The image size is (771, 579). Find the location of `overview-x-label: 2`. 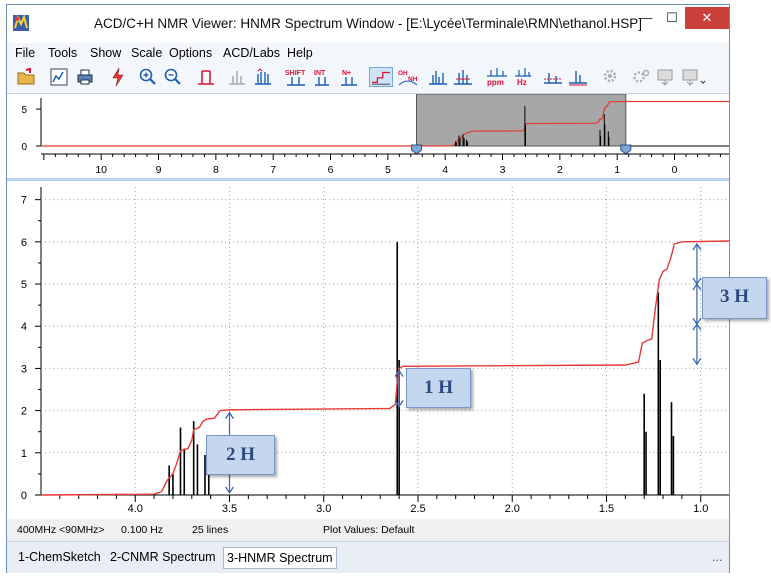

overview-x-label: 2 is located at coordinates (560, 170).